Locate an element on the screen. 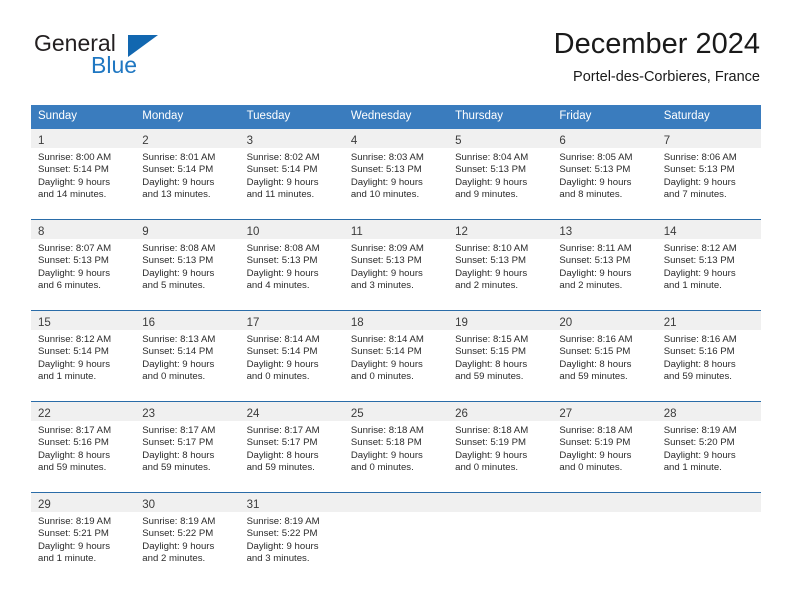 This screenshot has width=792, height=612. day-number: 6 is located at coordinates (562, 141).